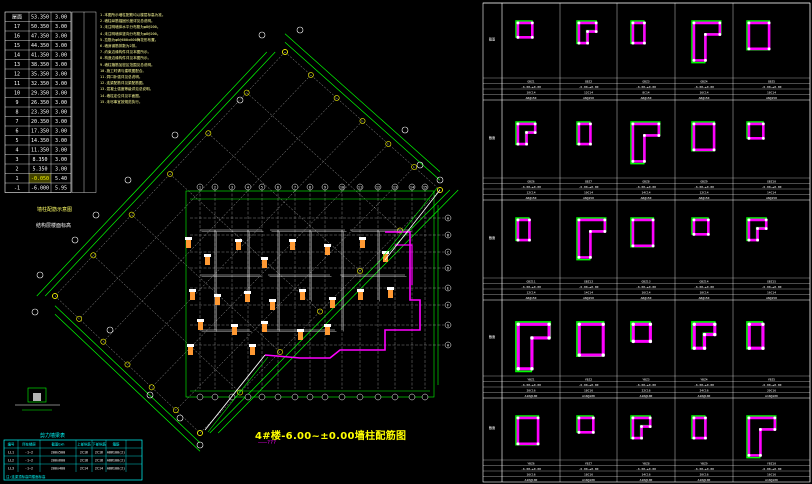  I want to click on legend-cell: 2C16, so click(84, 453).